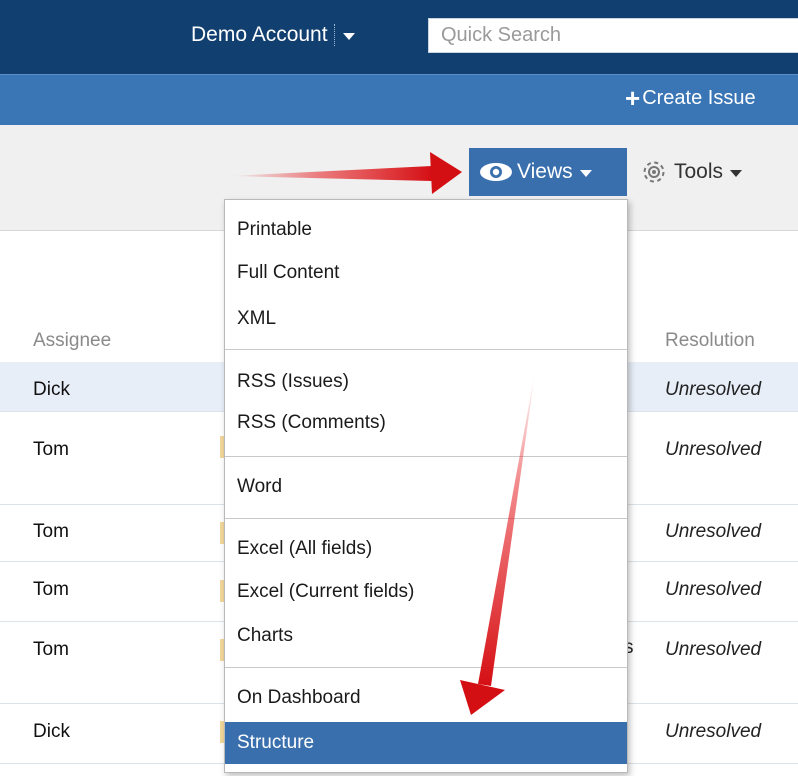 This screenshot has width=798, height=776. What do you see at coordinates (654, 172) in the screenshot?
I see `gear-icon` at bounding box center [654, 172].